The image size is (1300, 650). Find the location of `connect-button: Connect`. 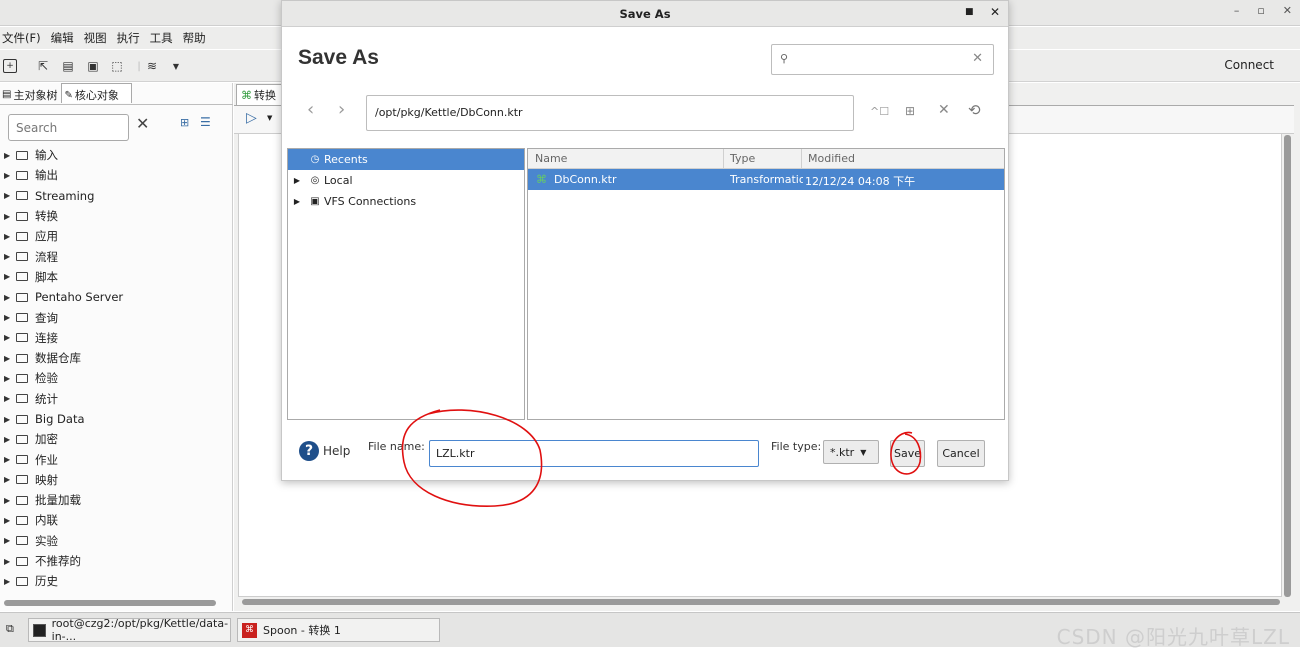

connect-button: Connect is located at coordinates (1249, 65).